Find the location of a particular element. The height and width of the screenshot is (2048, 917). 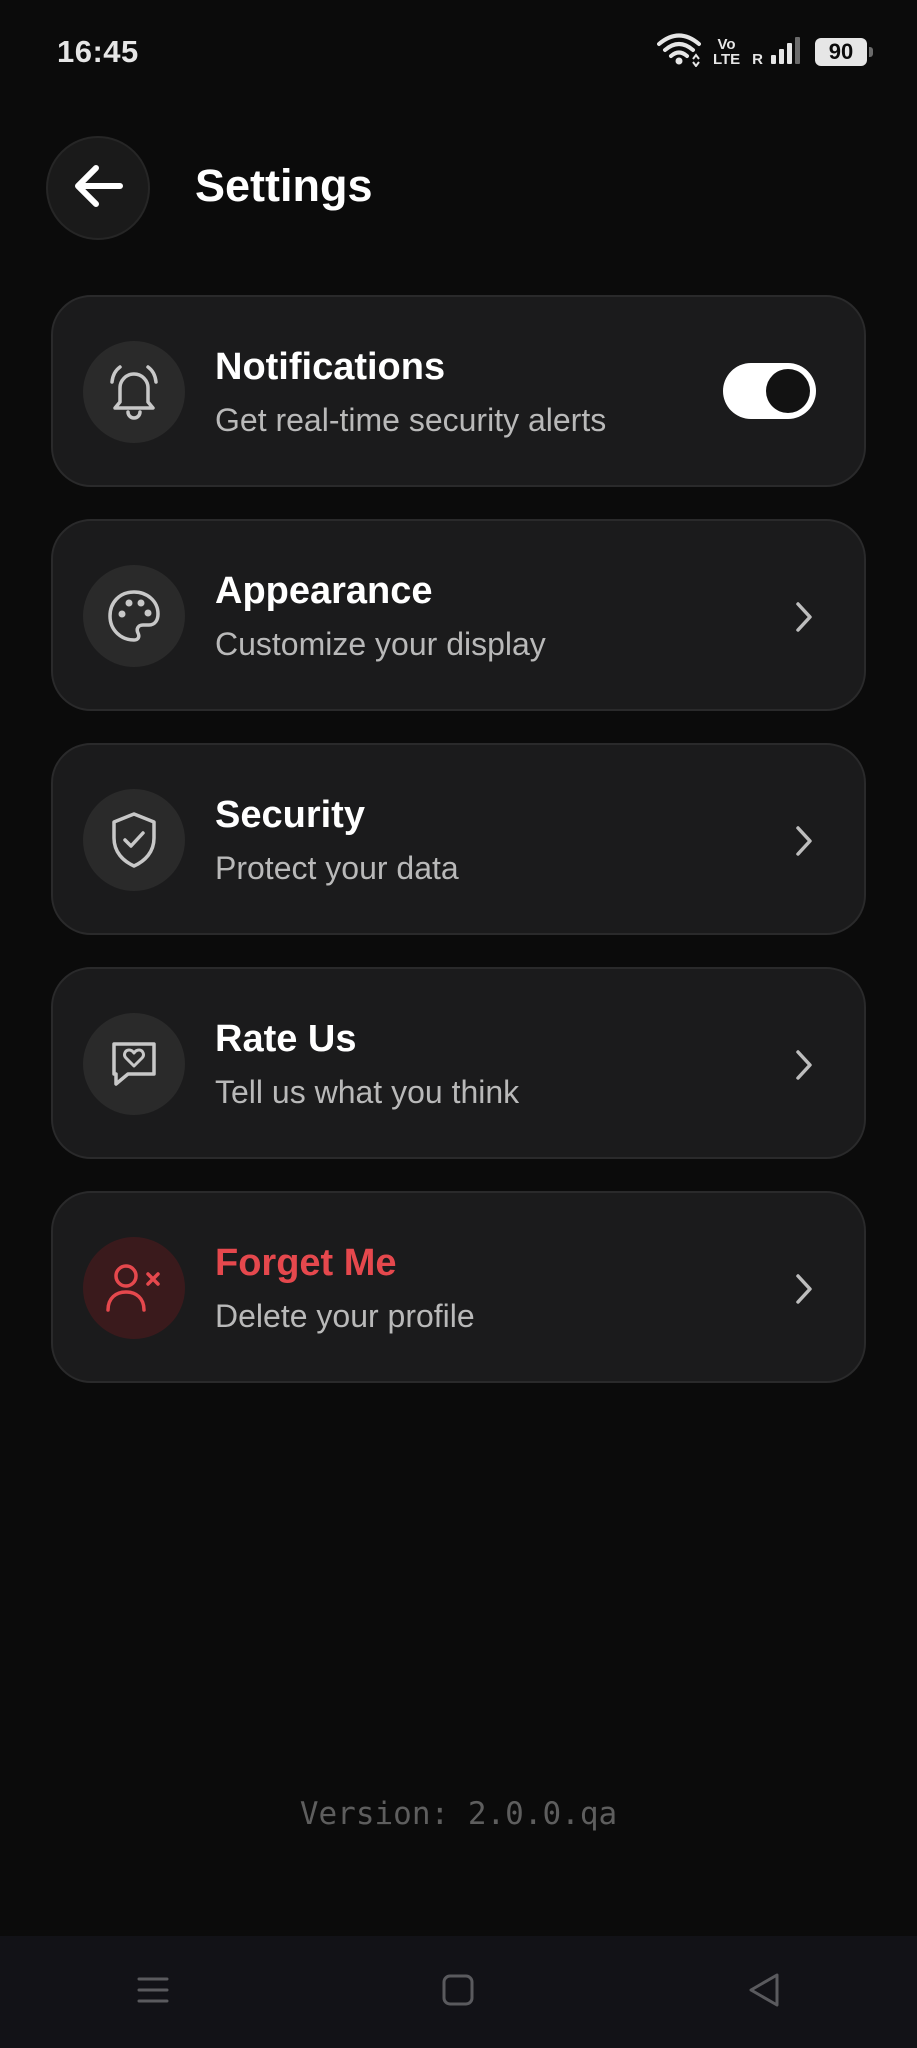

notifications-toggle is located at coordinates (769, 391).